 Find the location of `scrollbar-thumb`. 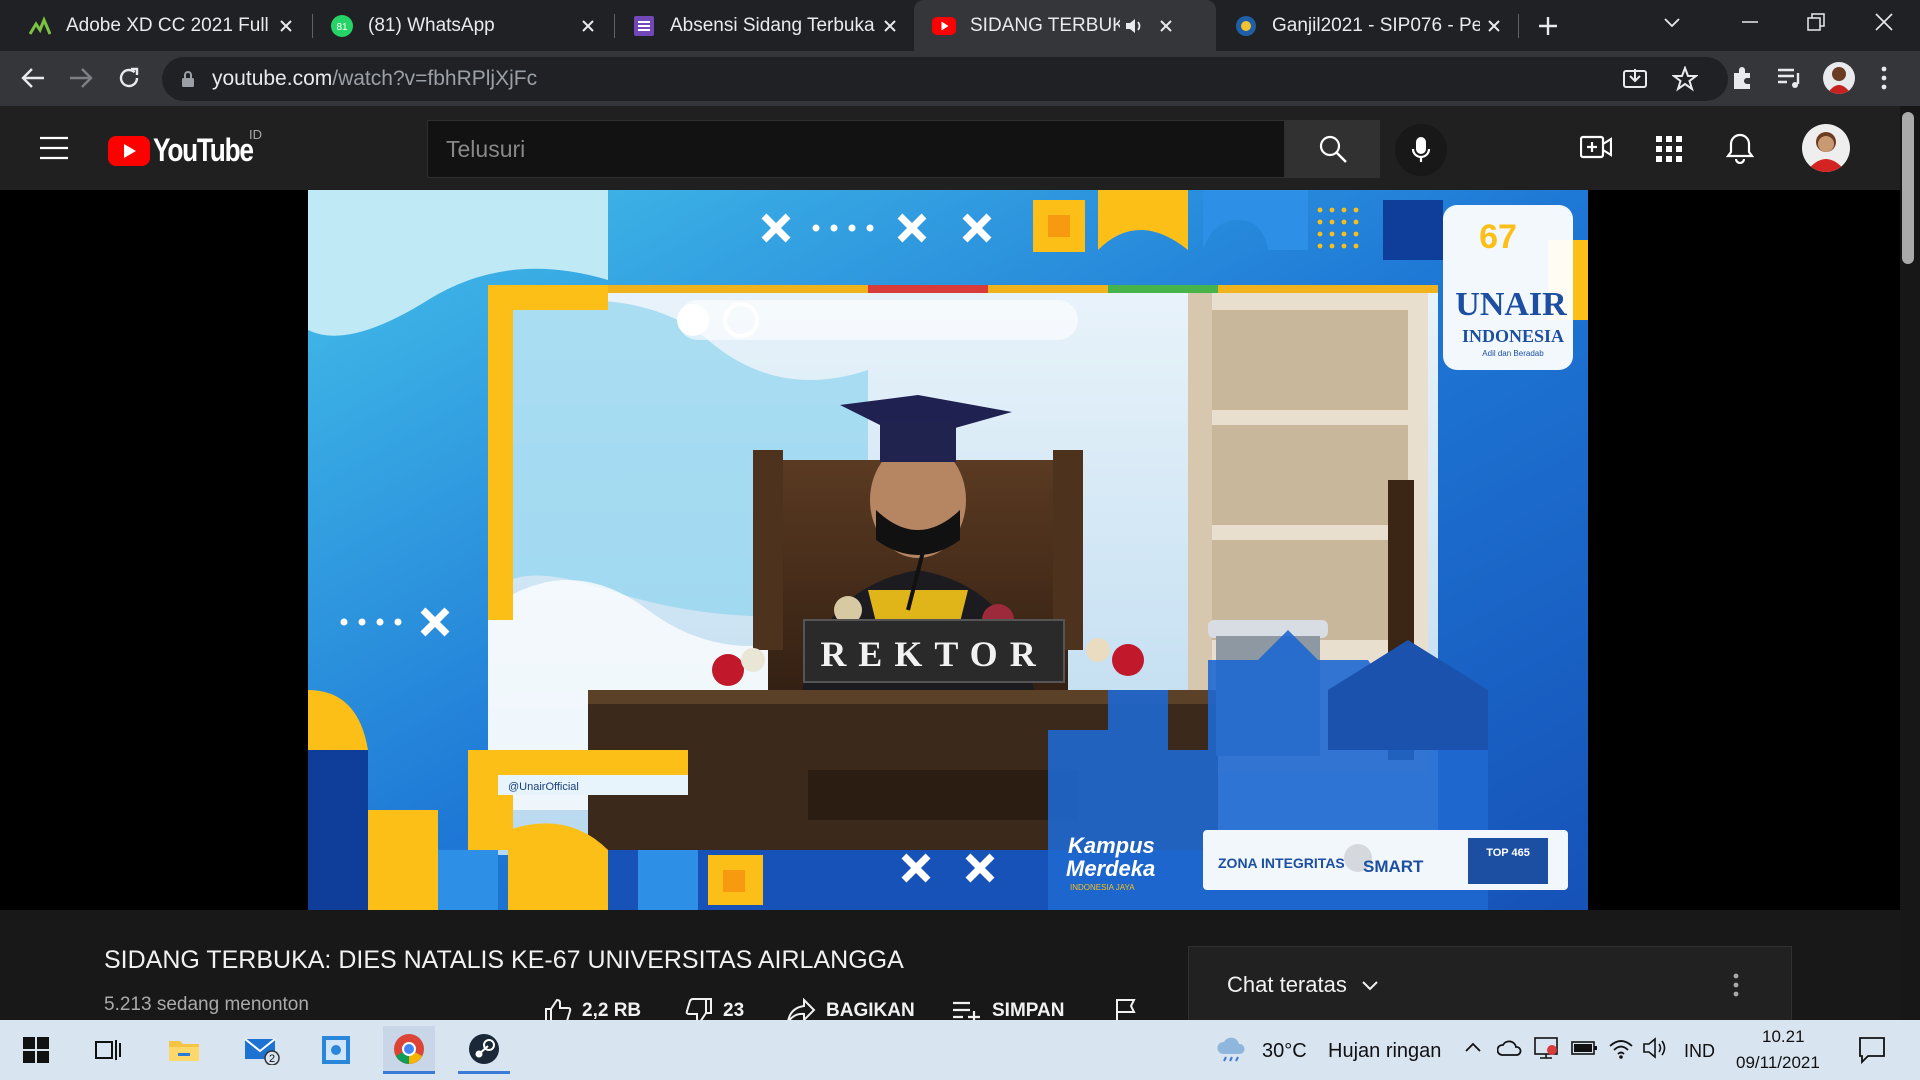

scrollbar-thumb is located at coordinates (1908, 188).